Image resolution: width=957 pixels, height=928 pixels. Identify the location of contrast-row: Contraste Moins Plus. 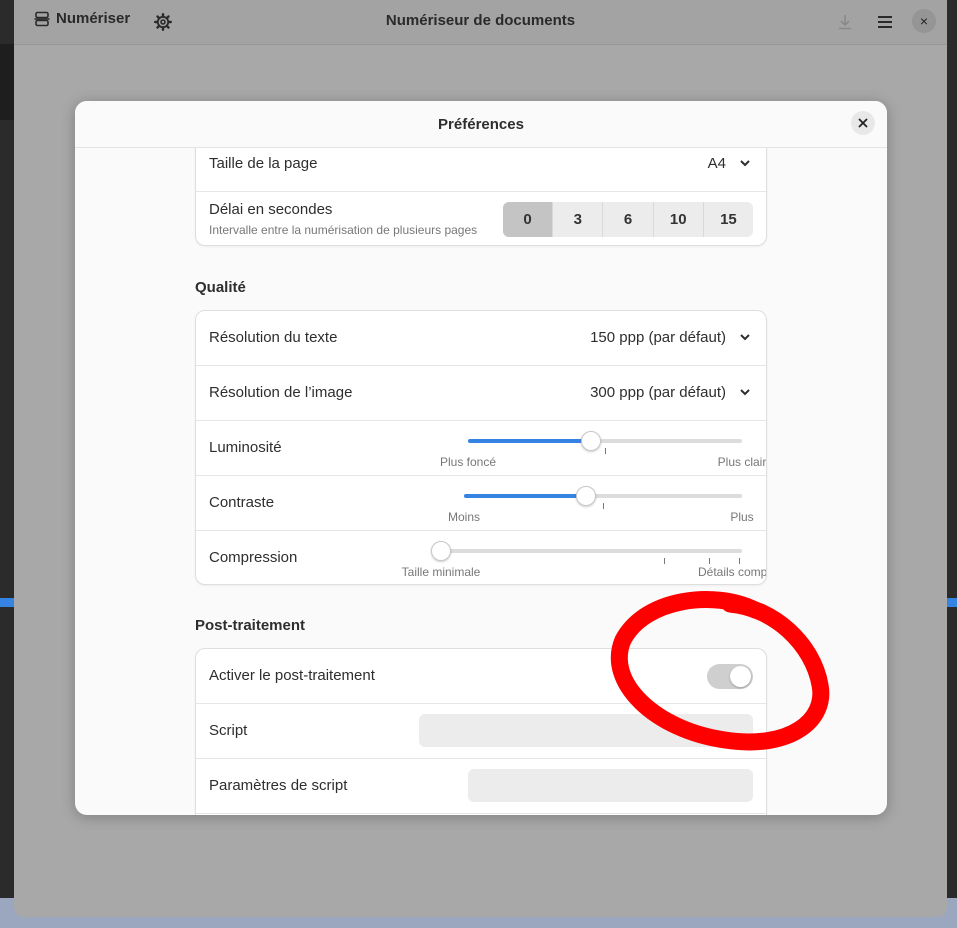
(481, 503).